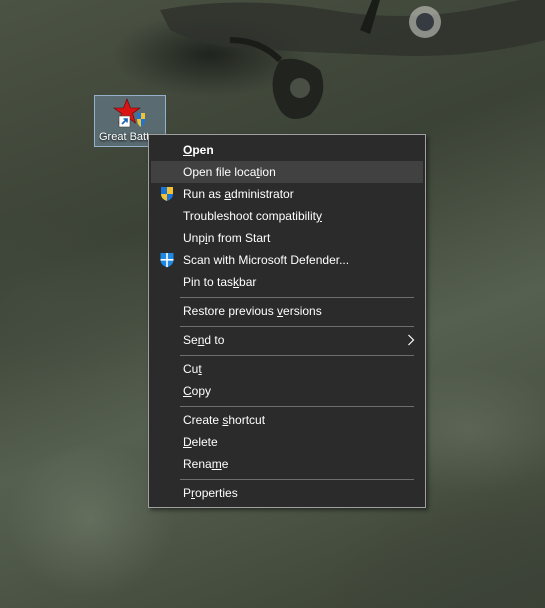  I want to click on menu-item-label: Cut, so click(192, 369).